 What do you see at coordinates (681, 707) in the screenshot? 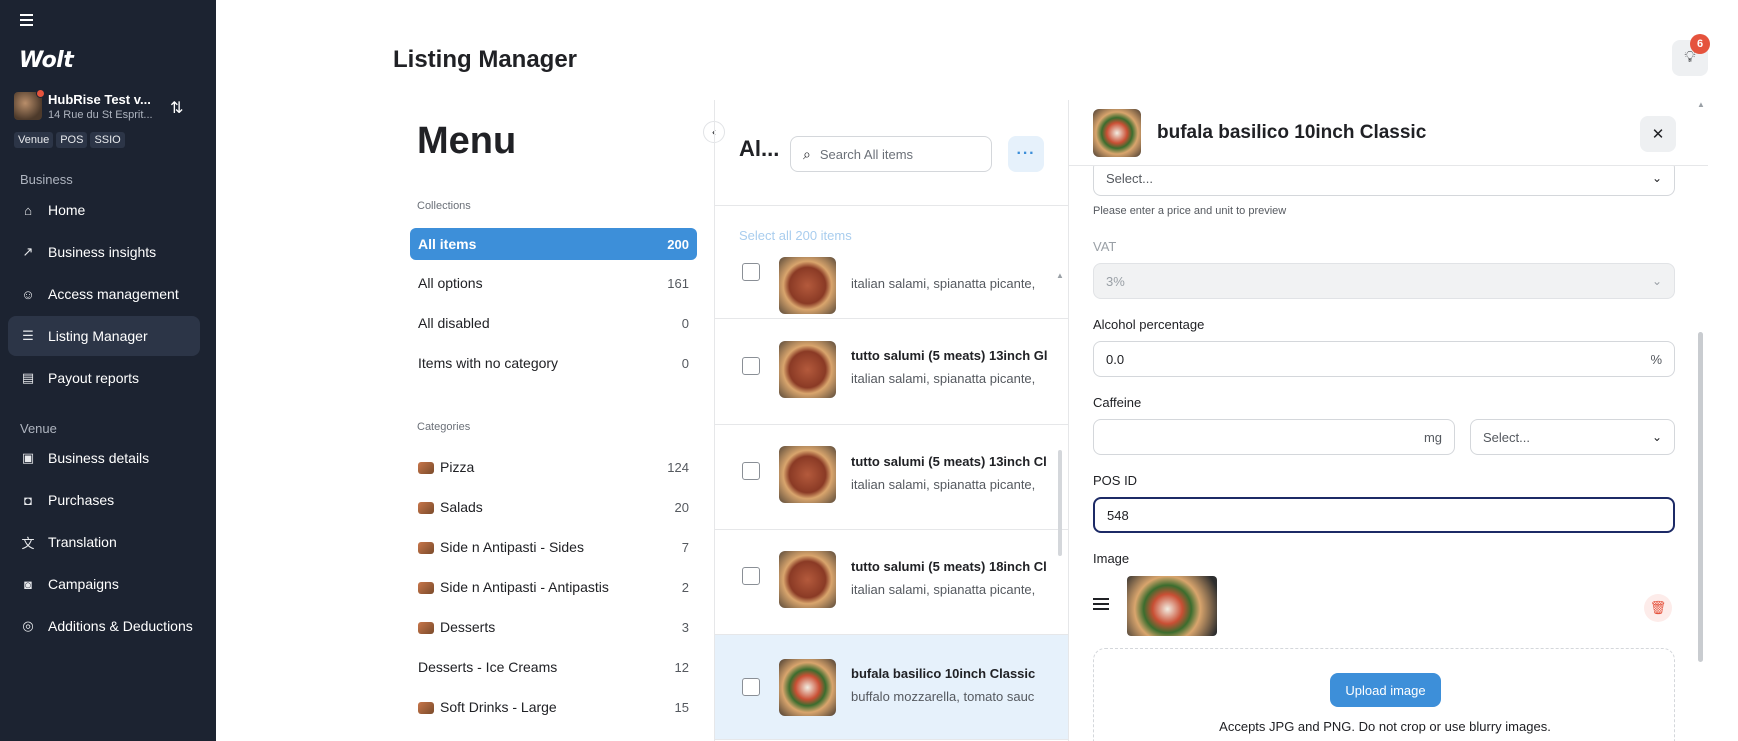
I see `category-count: 15` at bounding box center [681, 707].